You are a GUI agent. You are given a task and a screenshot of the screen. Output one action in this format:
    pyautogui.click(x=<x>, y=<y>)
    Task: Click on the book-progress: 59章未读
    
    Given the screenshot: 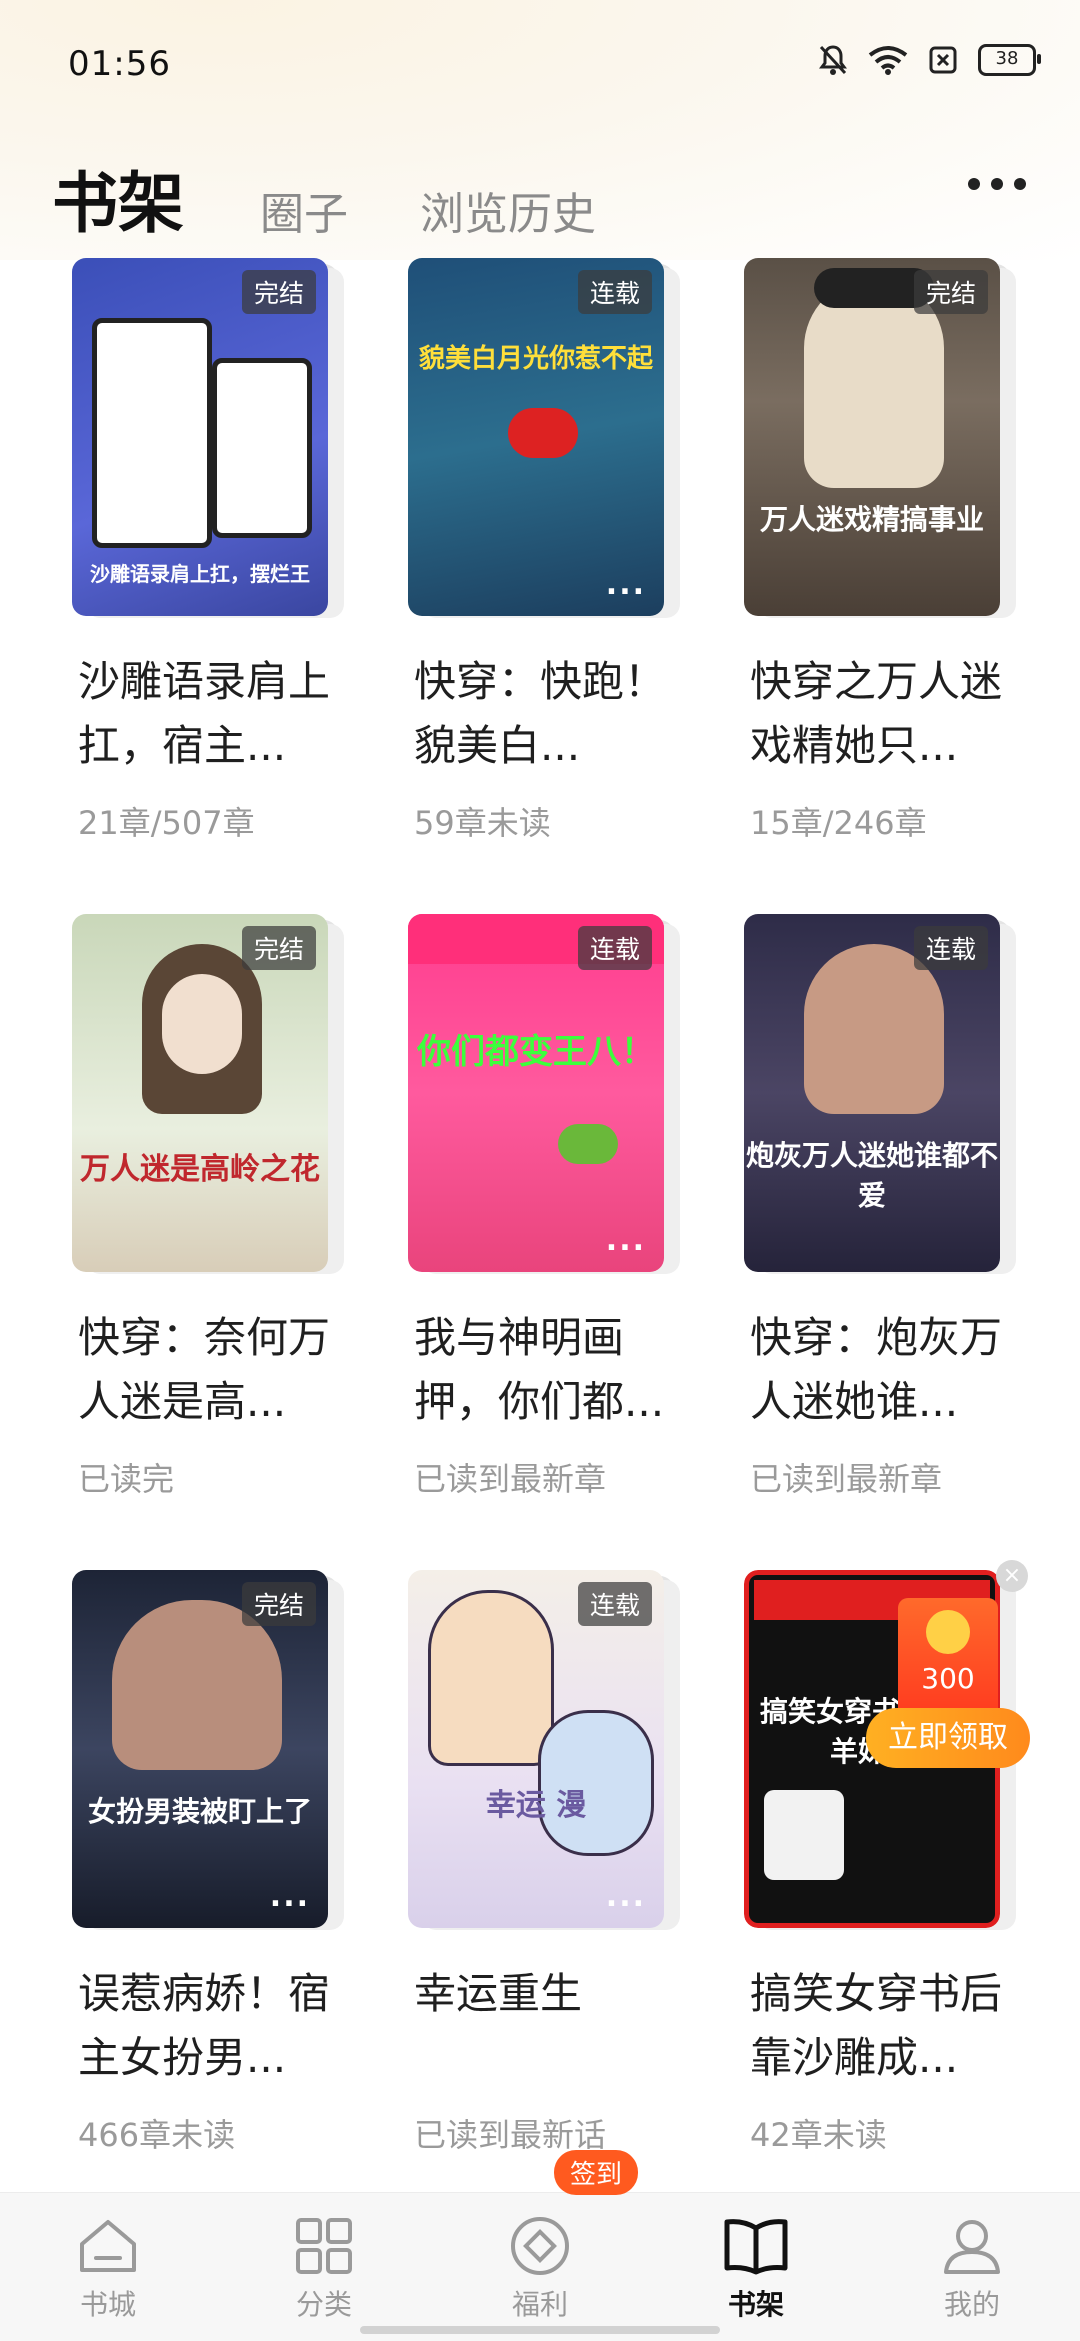 What is the action you would take?
    pyautogui.click(x=482, y=823)
    